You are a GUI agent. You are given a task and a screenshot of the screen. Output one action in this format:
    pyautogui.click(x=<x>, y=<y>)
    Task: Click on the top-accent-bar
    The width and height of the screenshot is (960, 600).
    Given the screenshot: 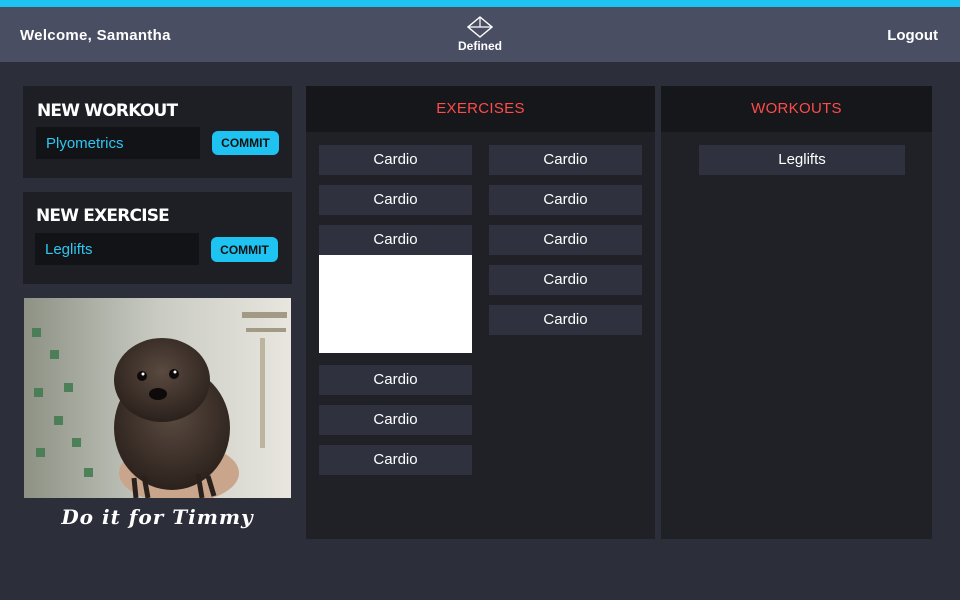 What is the action you would take?
    pyautogui.click(x=480, y=3)
    